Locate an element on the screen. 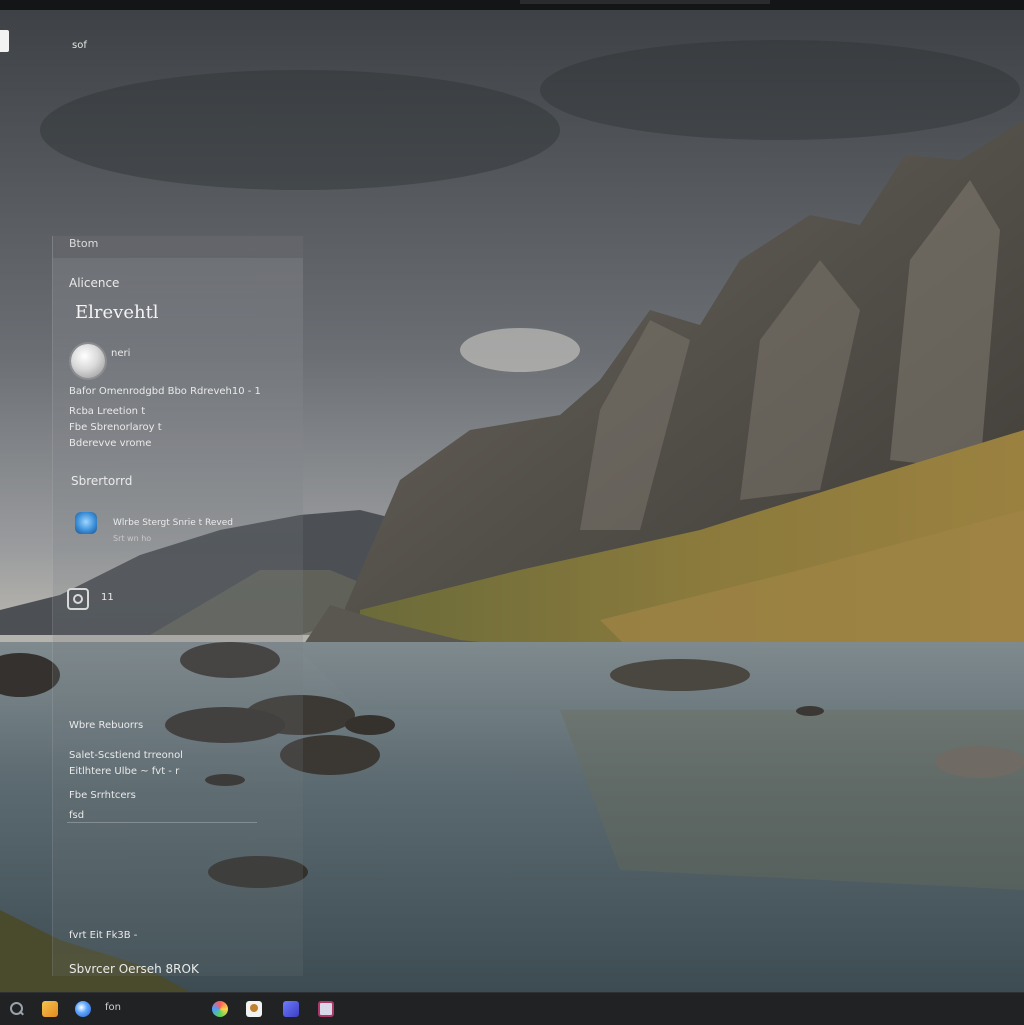  info-line: Bafor Omenrodgbd Bbo Rdreveh10 - 1 is located at coordinates (165, 391).